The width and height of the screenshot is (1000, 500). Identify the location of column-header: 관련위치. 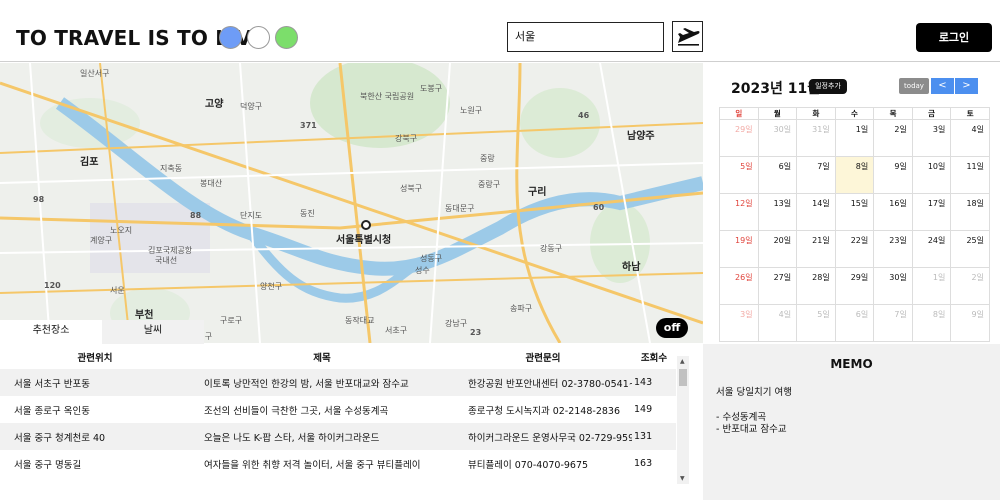
(95, 356).